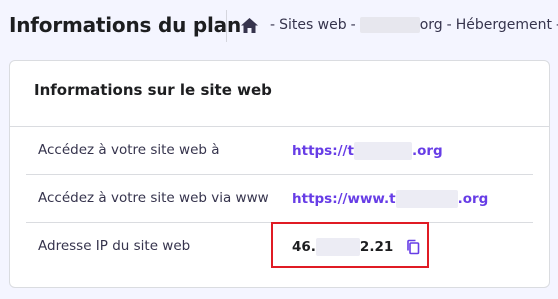  What do you see at coordinates (249, 25) in the screenshot?
I see `home-icon` at bounding box center [249, 25].